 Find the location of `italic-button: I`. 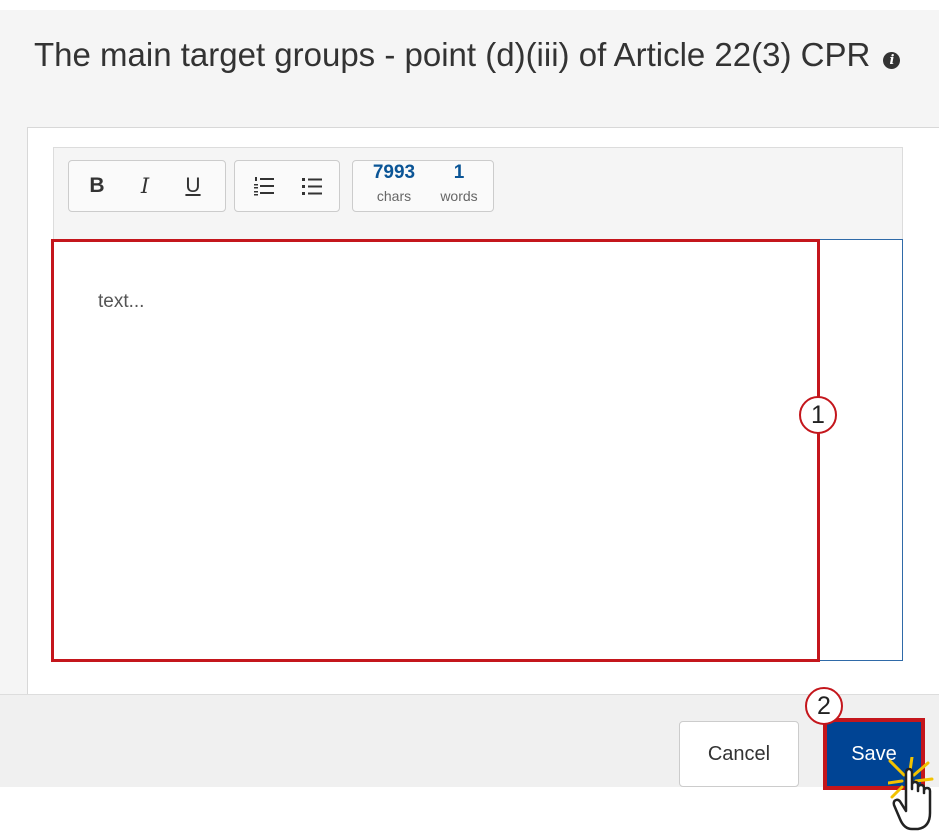

italic-button: I is located at coordinates (145, 186).